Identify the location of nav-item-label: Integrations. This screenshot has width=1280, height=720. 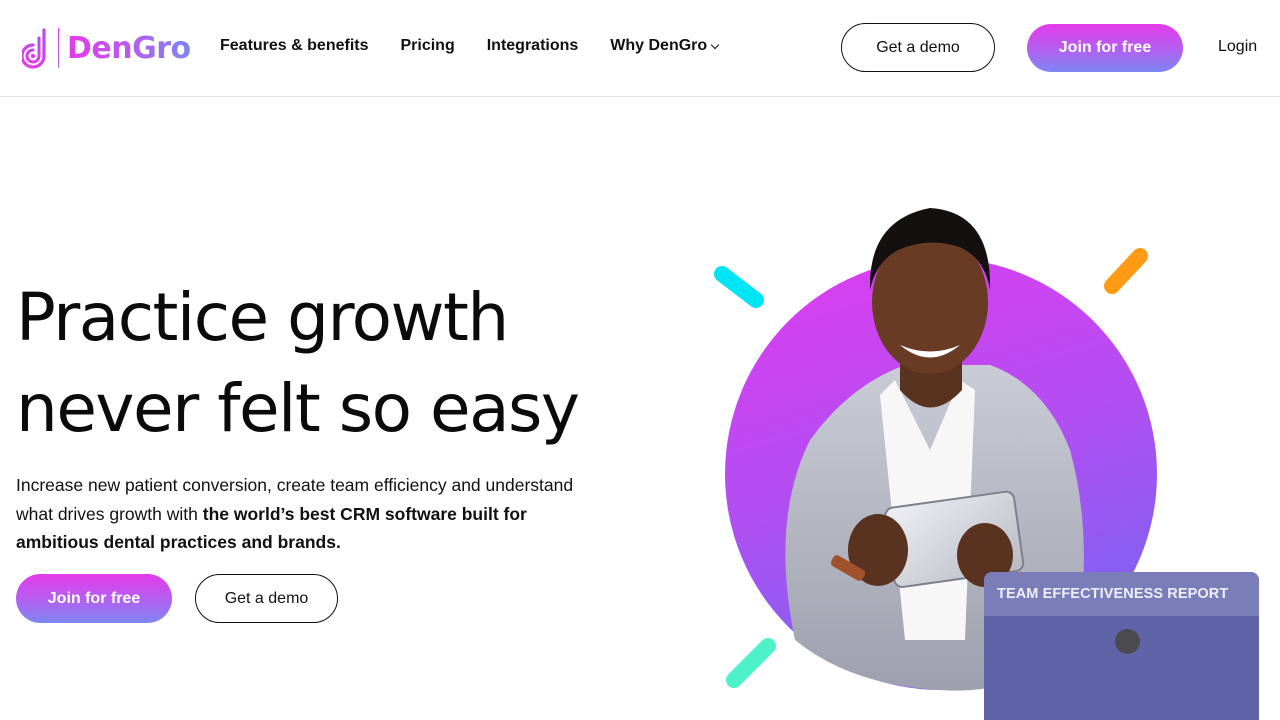
(532, 45).